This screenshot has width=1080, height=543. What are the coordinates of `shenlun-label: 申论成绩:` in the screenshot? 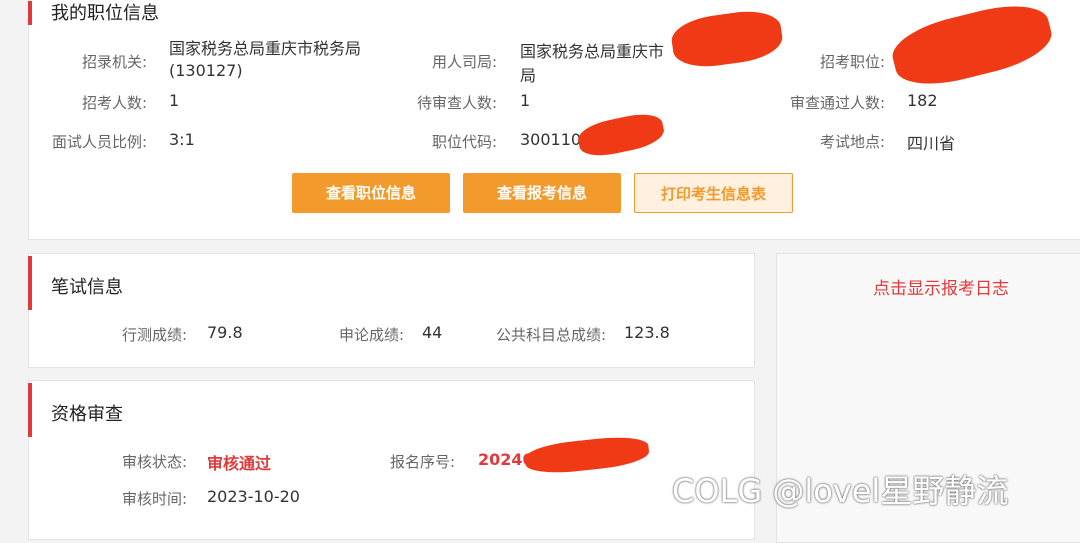 It's located at (371, 335).